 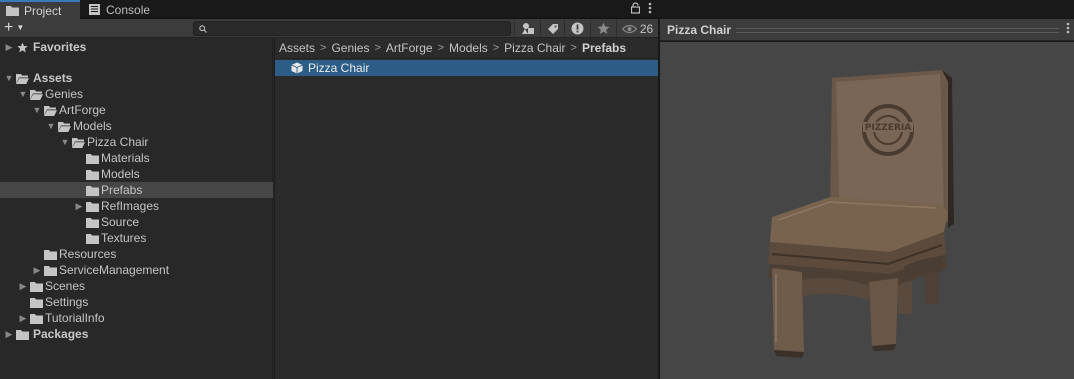 What do you see at coordinates (14, 28) in the screenshot?
I see `create-button: + ▼` at bounding box center [14, 28].